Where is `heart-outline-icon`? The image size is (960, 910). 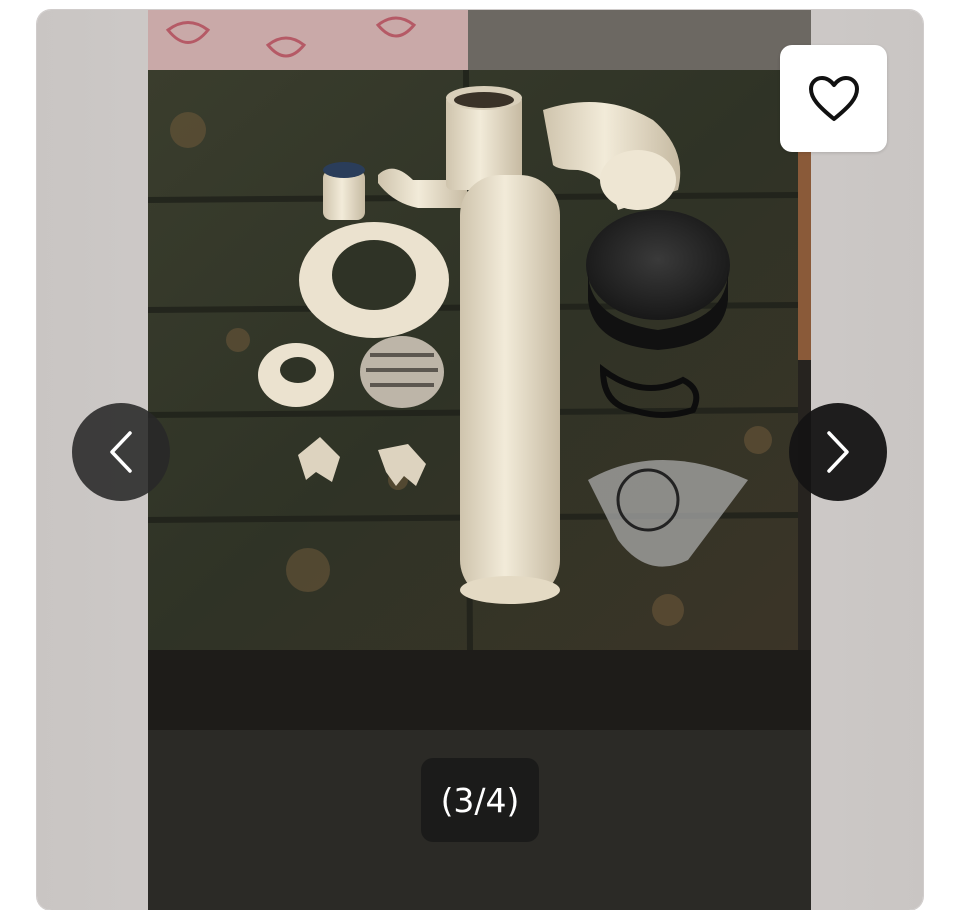
heart-outline-icon is located at coordinates (833, 98).